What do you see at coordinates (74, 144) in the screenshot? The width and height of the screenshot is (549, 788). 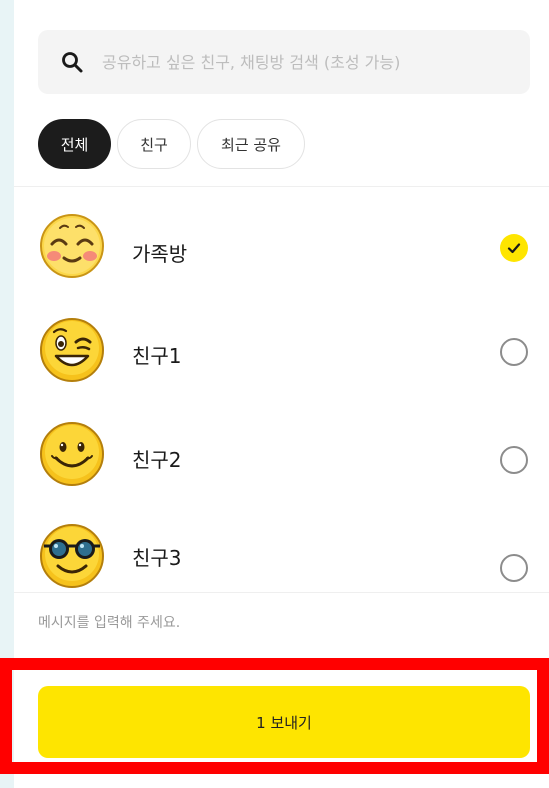 I see `tab-all: 전체` at bounding box center [74, 144].